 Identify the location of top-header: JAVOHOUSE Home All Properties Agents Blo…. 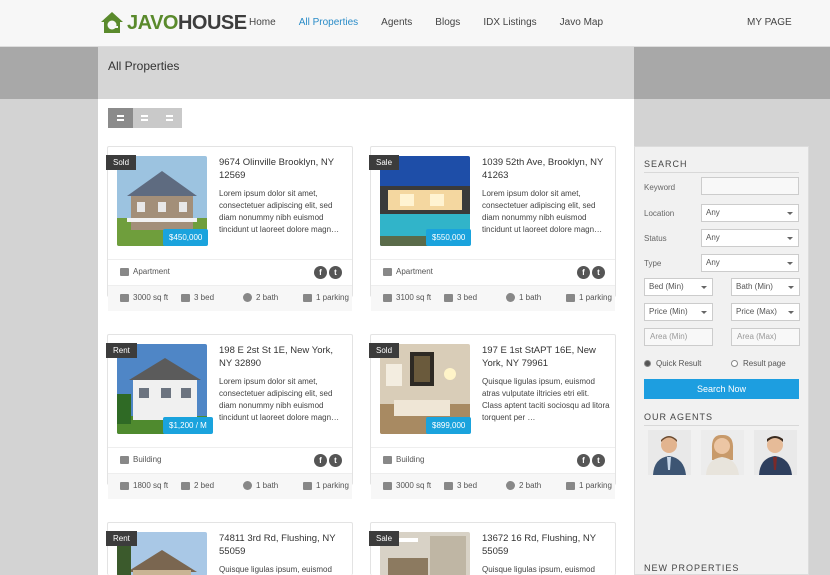
(415, 23).